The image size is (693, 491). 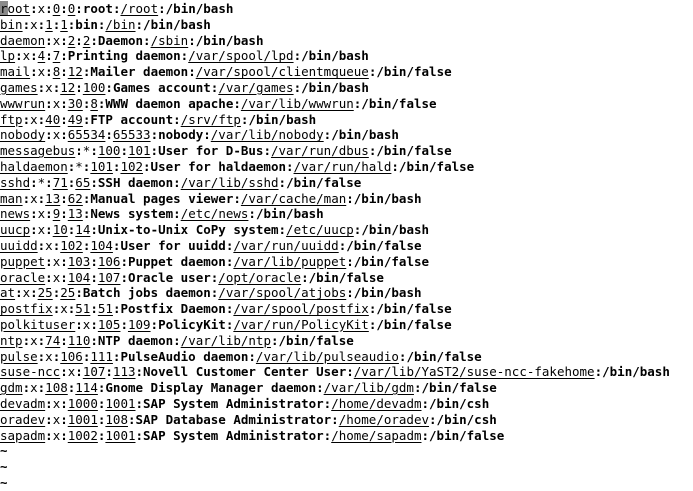 I want to click on passwd-entry-line: bin:x:1:1:bin:/bin:/bin/bash, so click(x=346, y=25).